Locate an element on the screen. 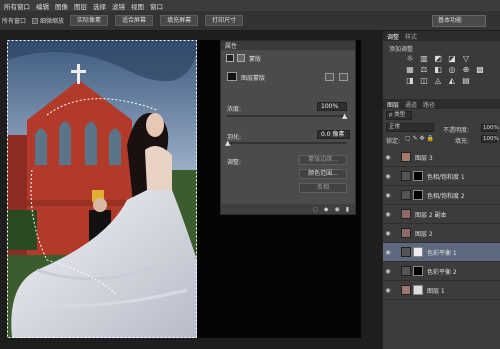 The height and width of the screenshot is (349, 500). mask-type-icon is located at coordinates (230, 58).